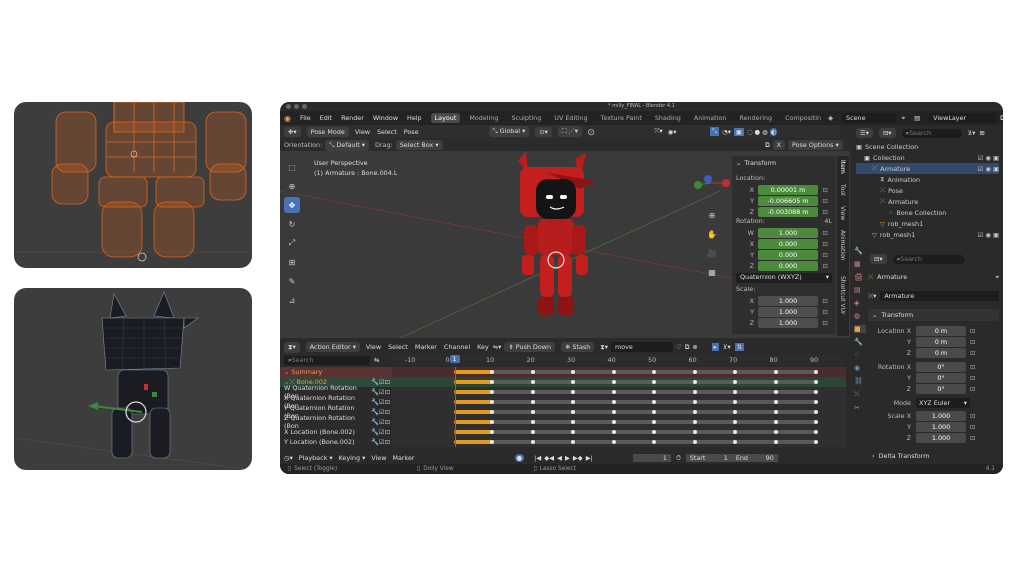 This screenshot has height=576, width=1024. I want to click on number-field: 0.000, so click(788, 265).